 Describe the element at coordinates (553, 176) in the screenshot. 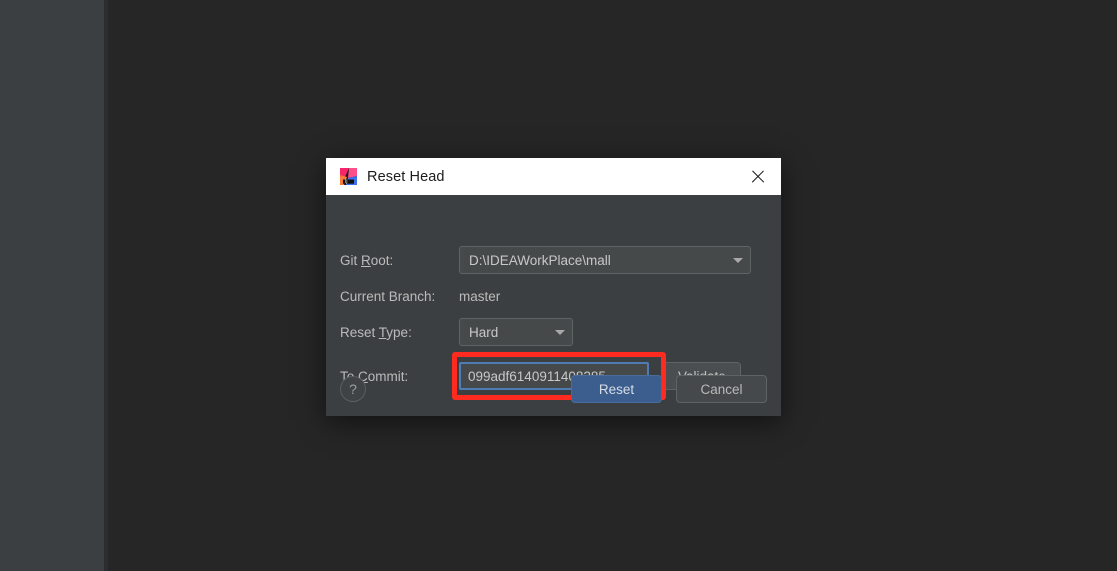

I see `dialog-titlebar: IJ Reset Head` at that location.